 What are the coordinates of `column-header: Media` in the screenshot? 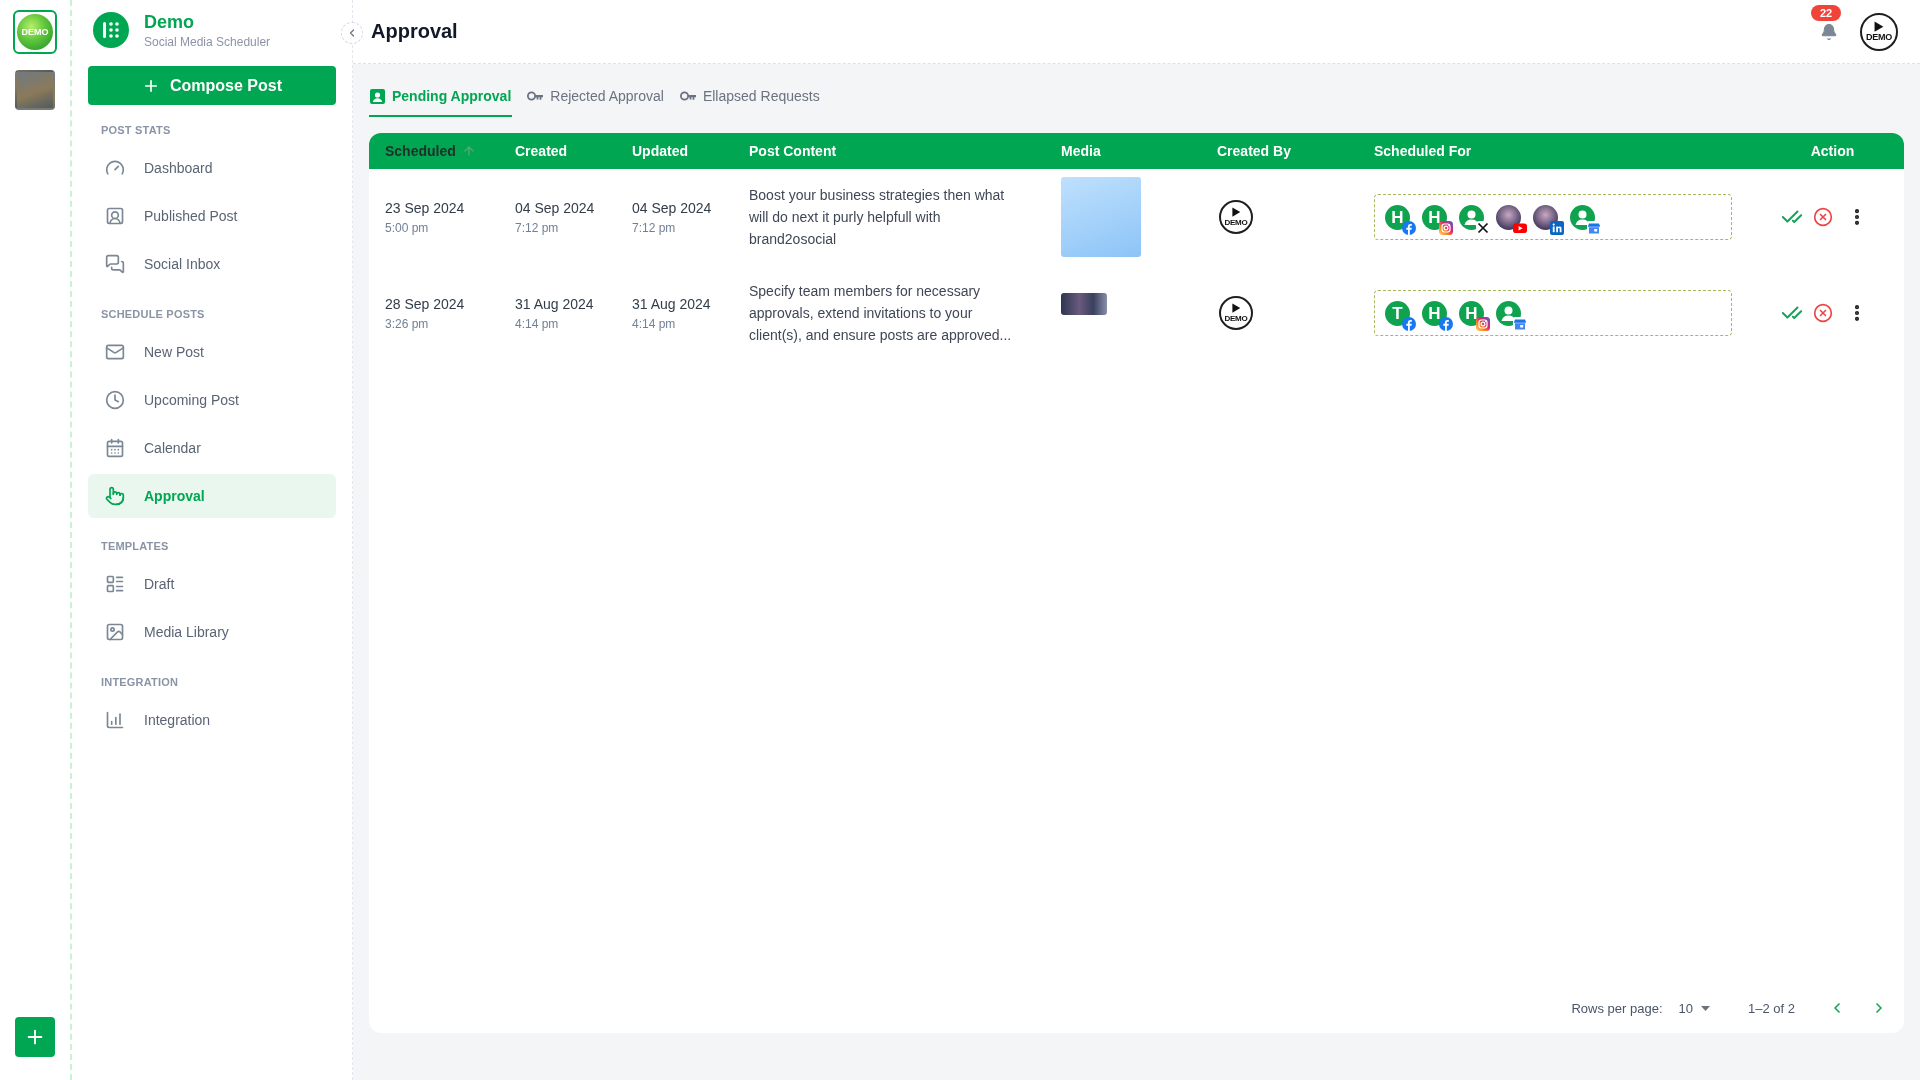 It's located at (1081, 151).